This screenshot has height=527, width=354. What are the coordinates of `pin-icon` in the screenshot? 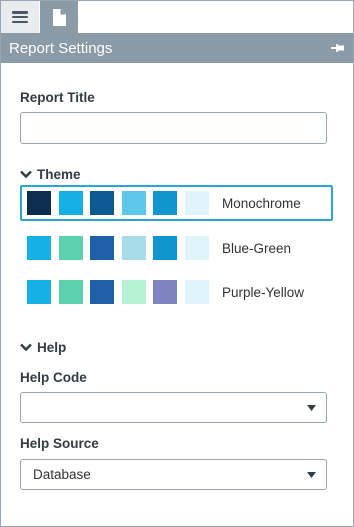 It's located at (338, 48).